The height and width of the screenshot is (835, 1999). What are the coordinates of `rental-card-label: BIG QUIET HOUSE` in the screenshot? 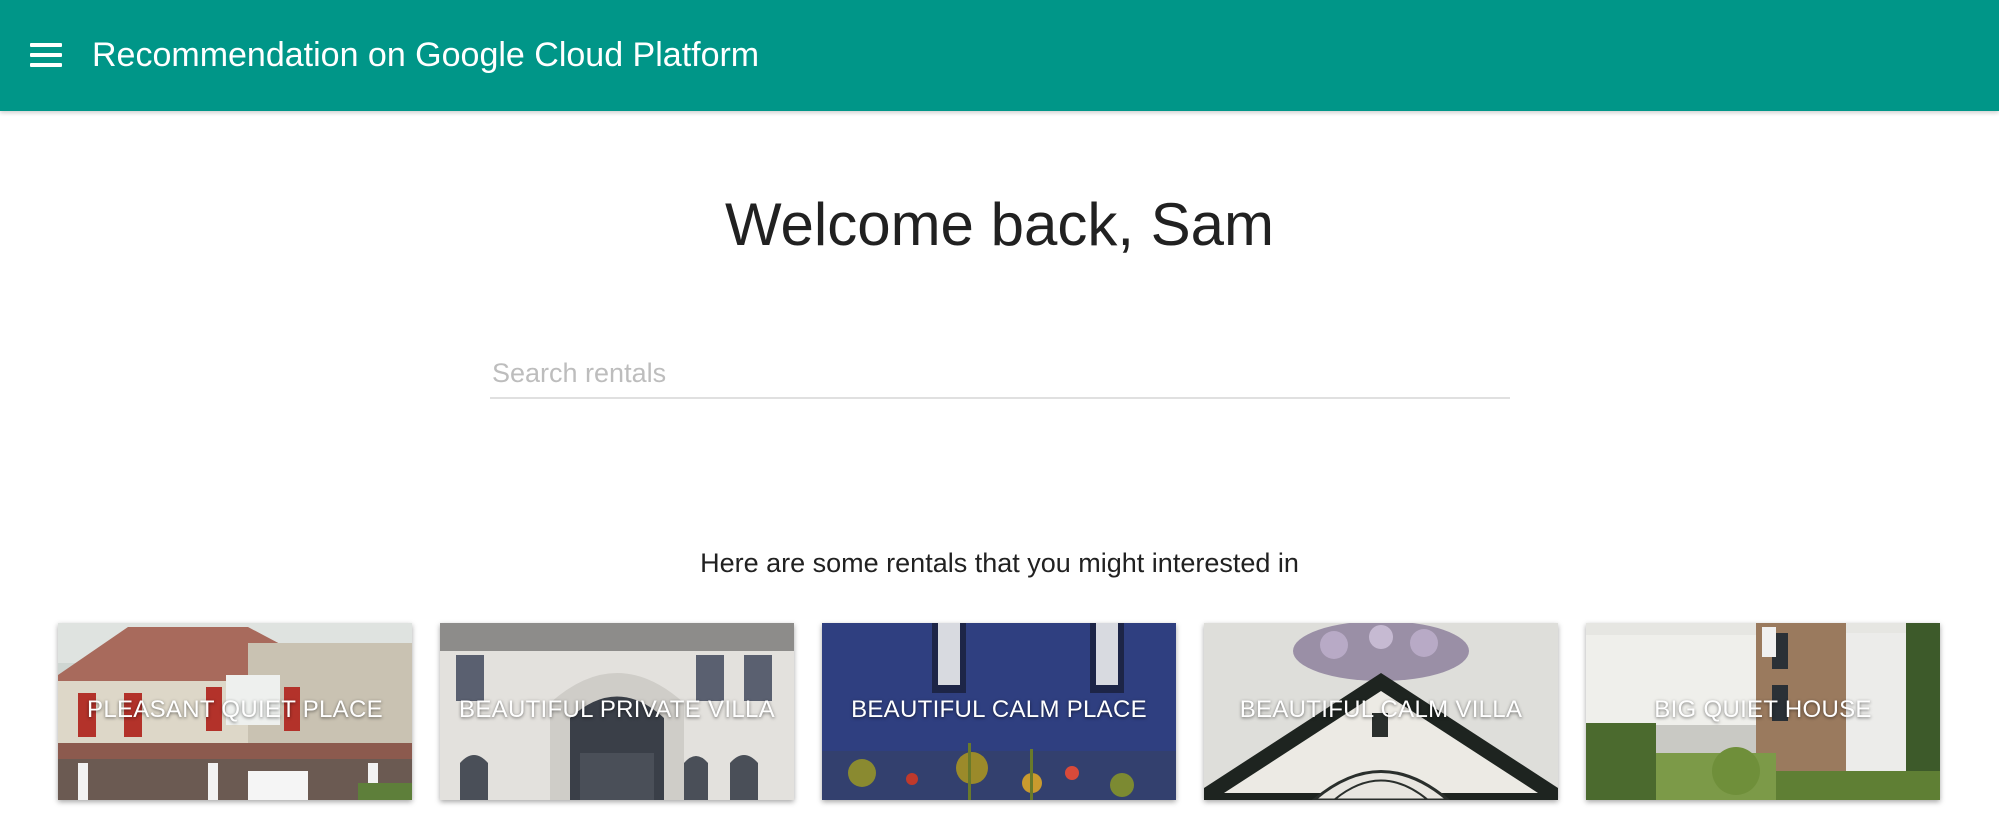 It's located at (1763, 709).